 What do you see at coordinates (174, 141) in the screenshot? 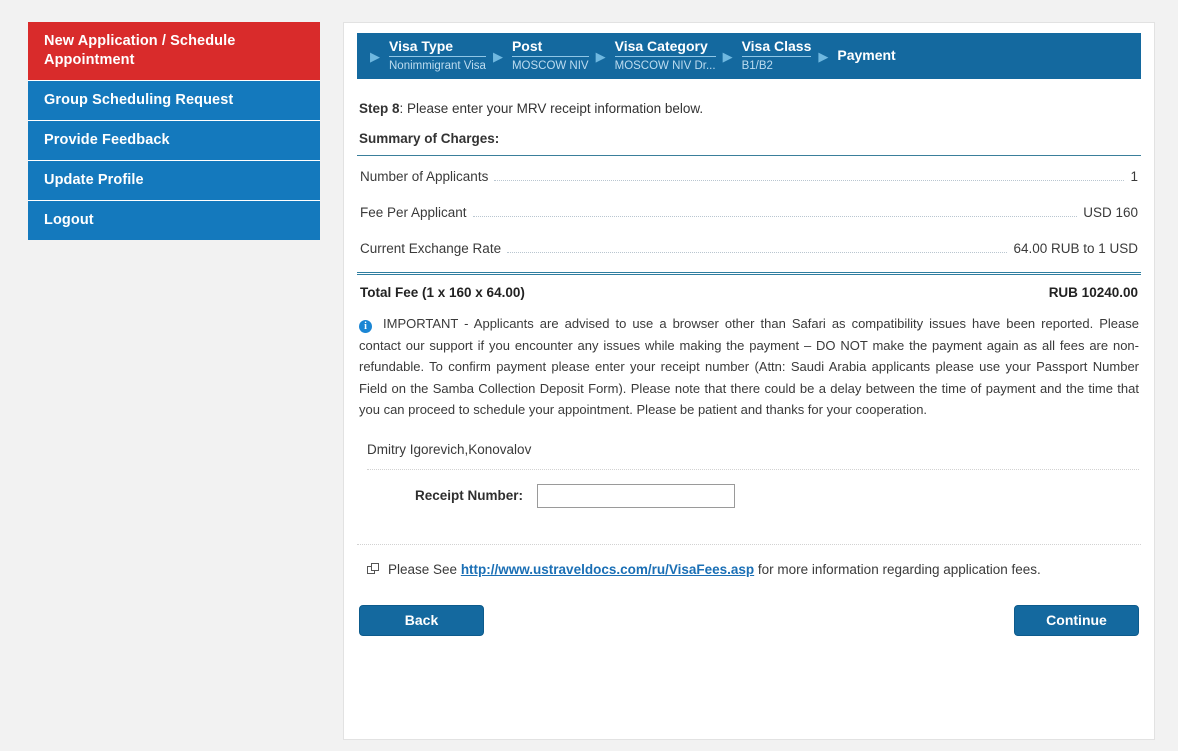
I see `sidebar-item-provide-feedback: Provide Feedback` at bounding box center [174, 141].